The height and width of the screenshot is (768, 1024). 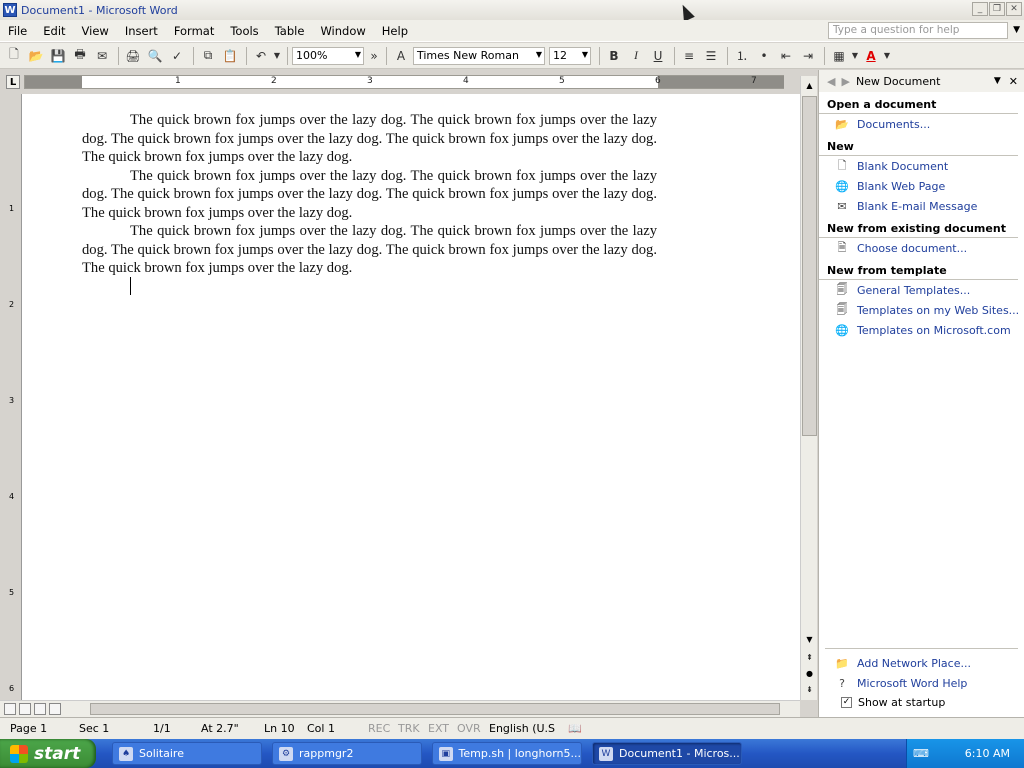 I want to click on new-document-icon: 🗋, so click(x=14, y=56).